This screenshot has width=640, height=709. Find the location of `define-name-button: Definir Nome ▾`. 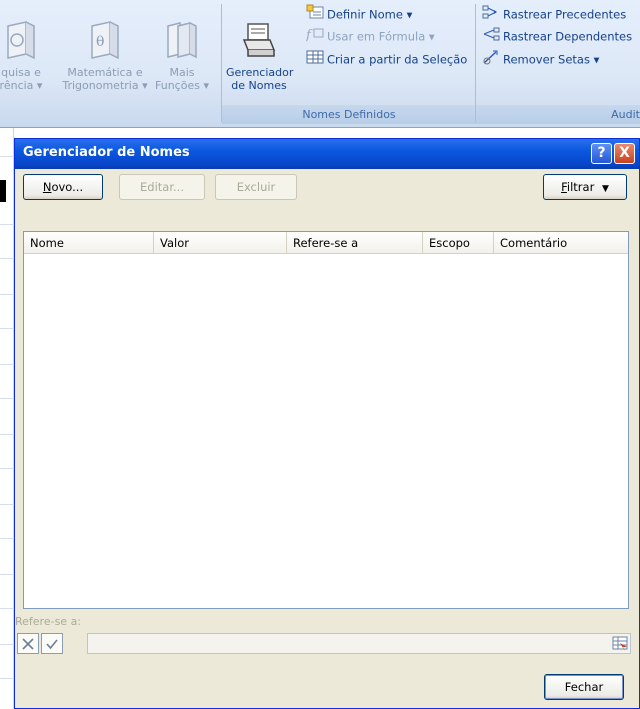

define-name-button: Definir Nome ▾ is located at coordinates (359, 14).